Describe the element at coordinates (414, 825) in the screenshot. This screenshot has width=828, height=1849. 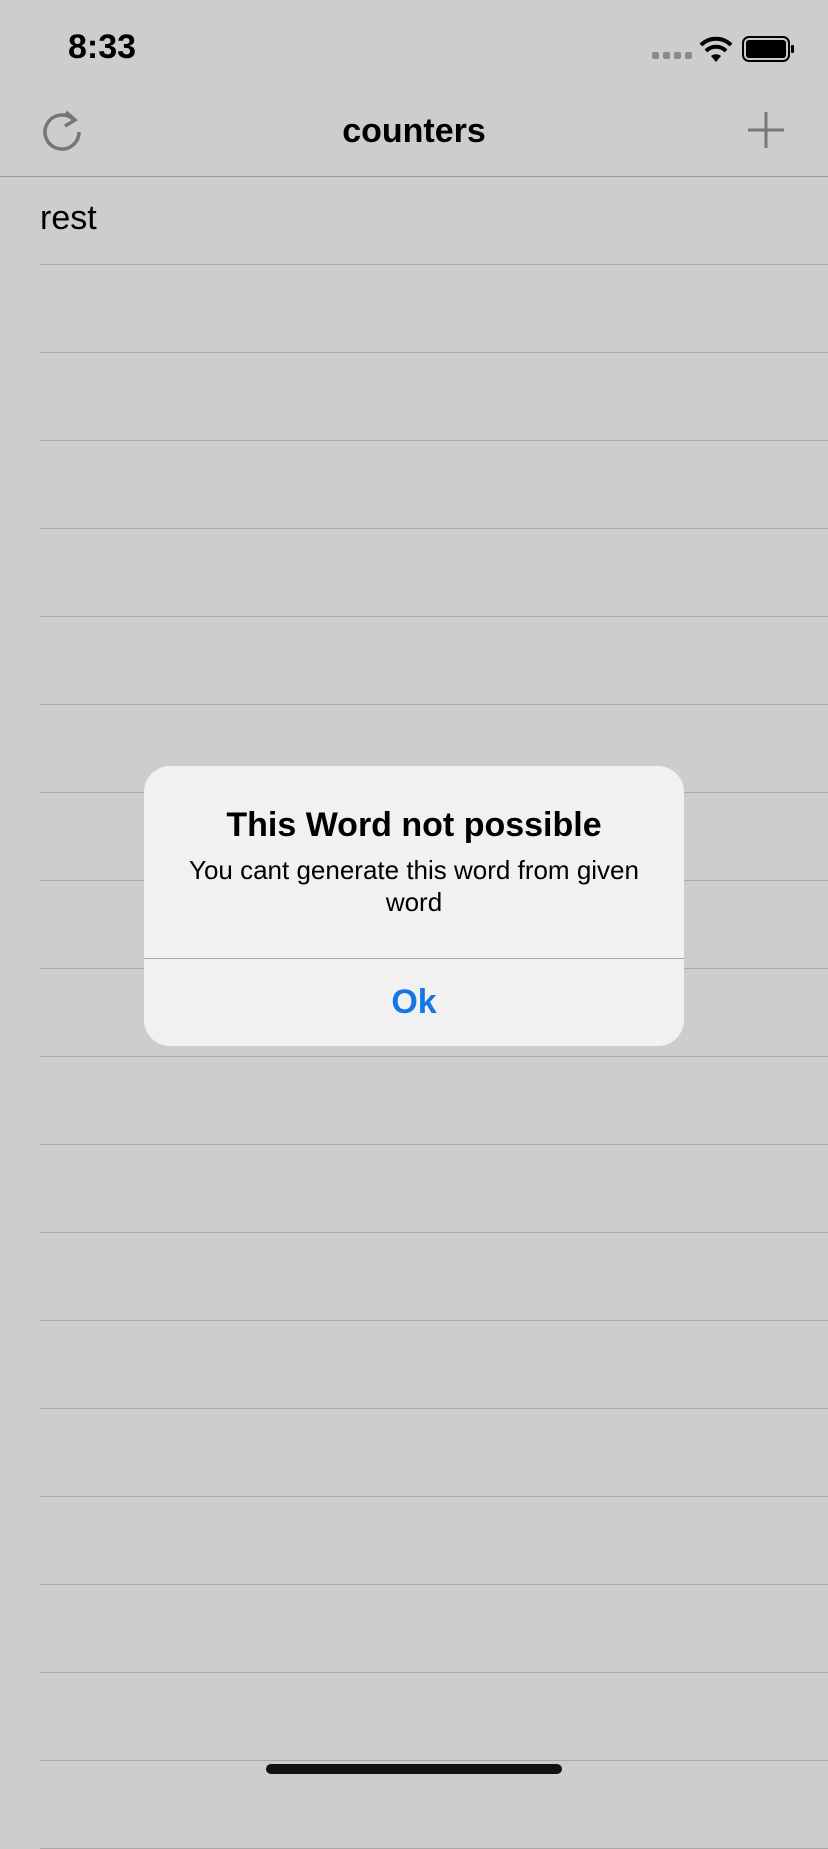
I see `alert-title: This Word not possible` at that location.